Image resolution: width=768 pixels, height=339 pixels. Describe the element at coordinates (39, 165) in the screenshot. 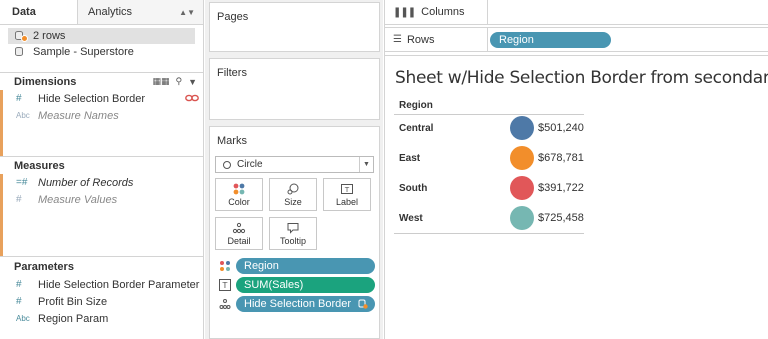

I see `measures-title: Measures` at that location.